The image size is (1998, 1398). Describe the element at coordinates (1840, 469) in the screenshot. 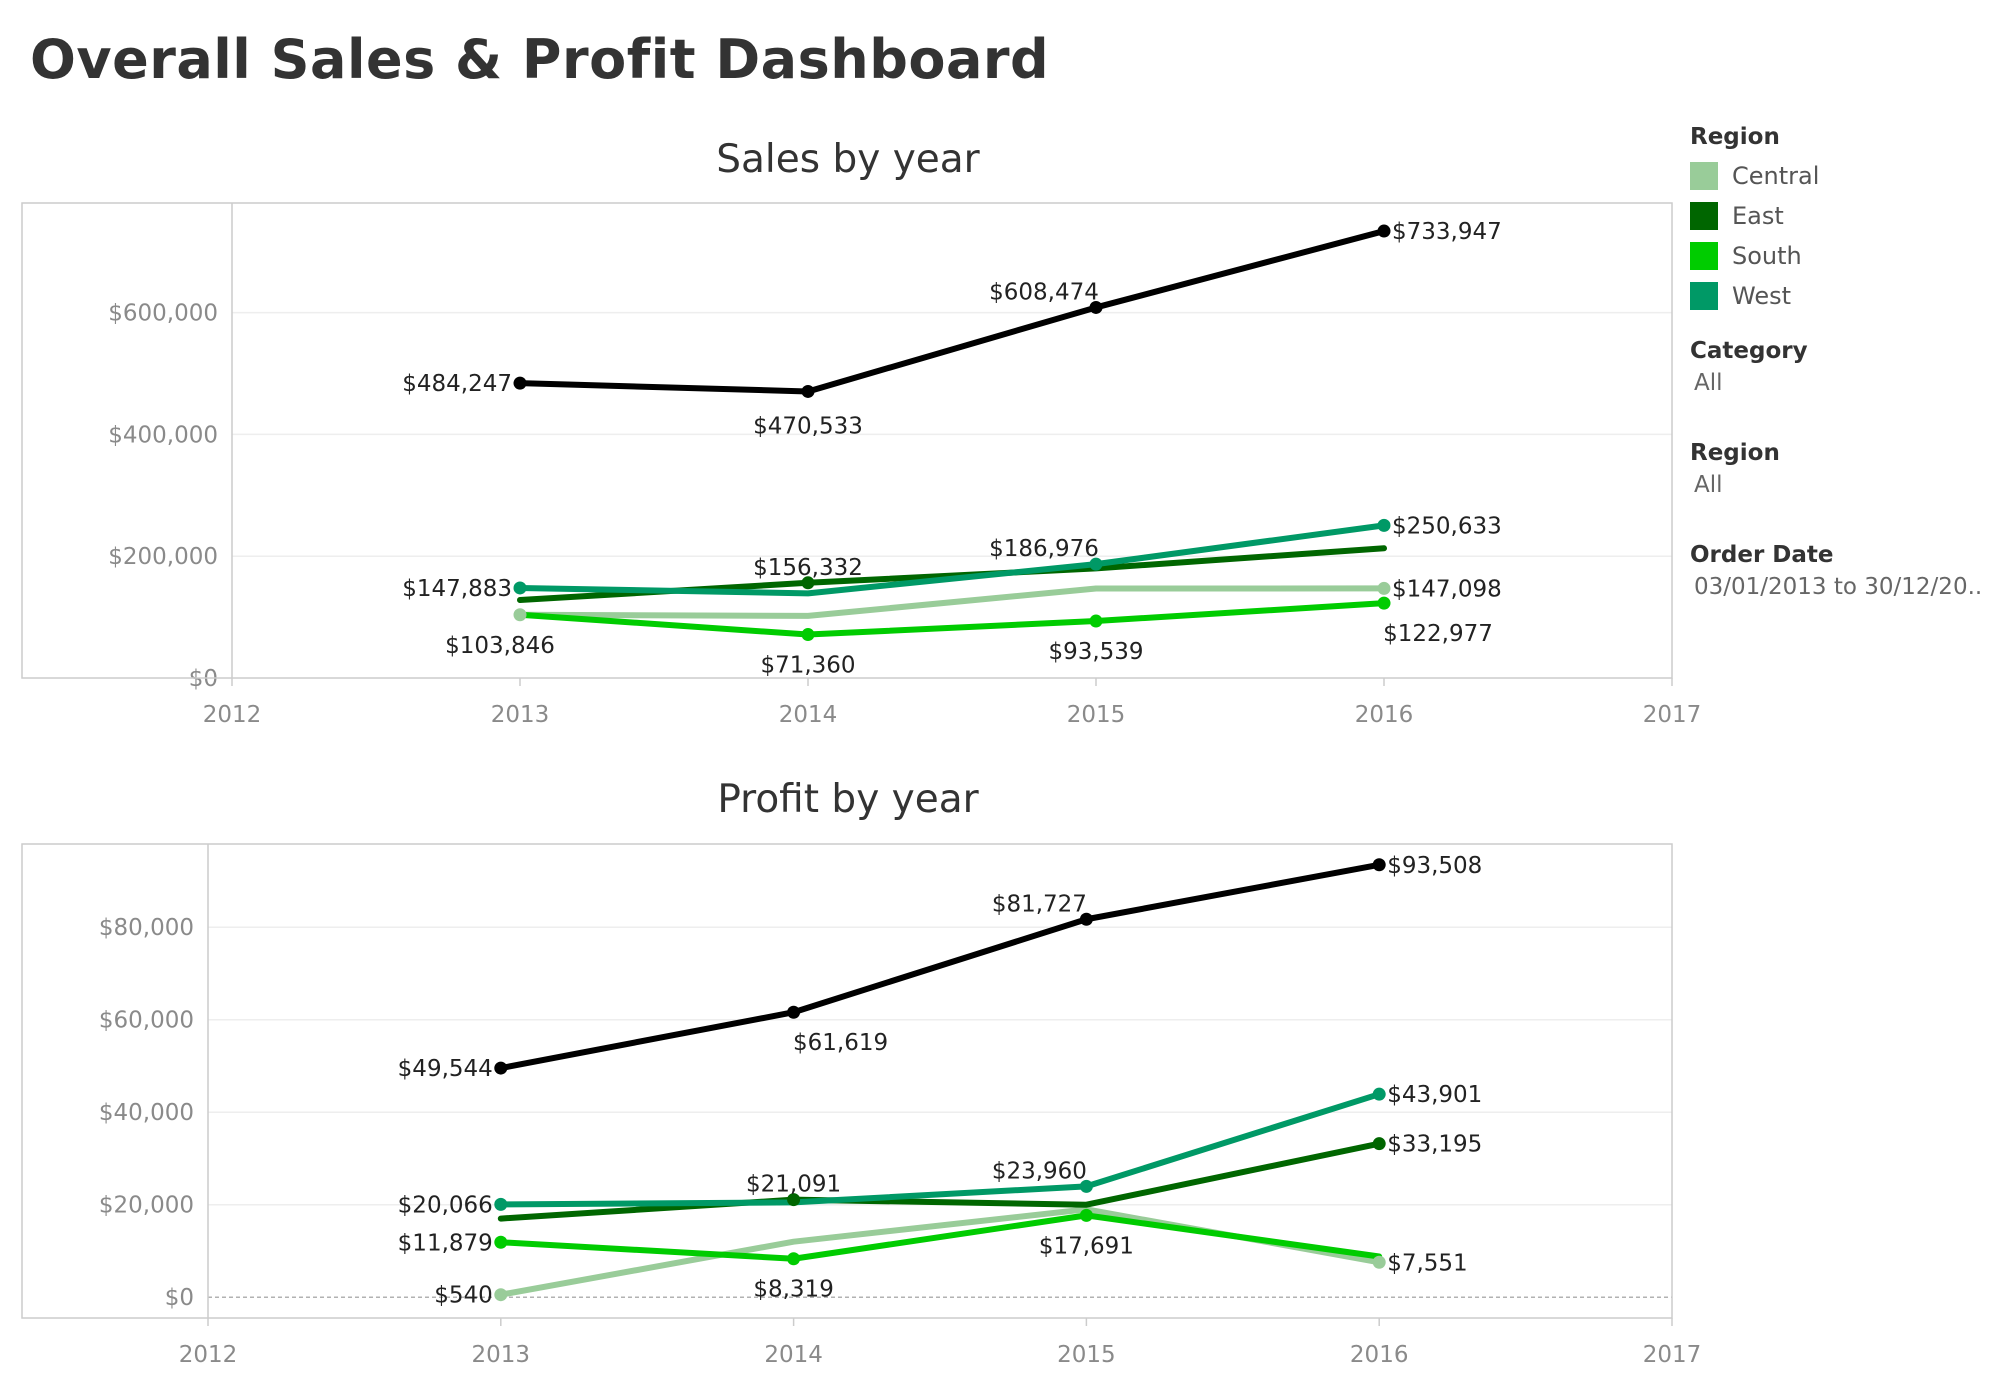

I see `filter-region: Region All` at that location.